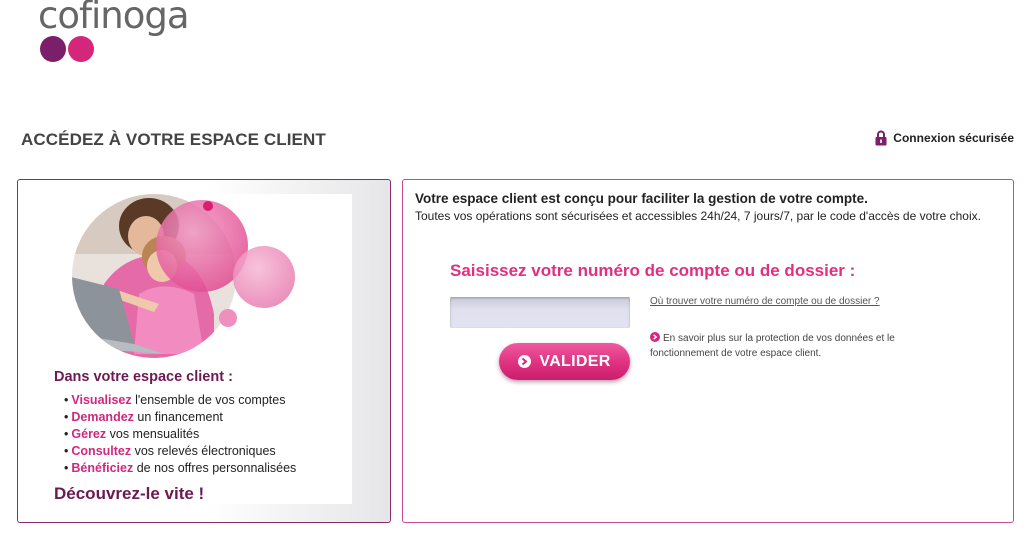 The width and height of the screenshot is (1031, 534). Describe the element at coordinates (129, 493) in the screenshot. I see `discover-cta: Découvrez-le vite !` at that location.